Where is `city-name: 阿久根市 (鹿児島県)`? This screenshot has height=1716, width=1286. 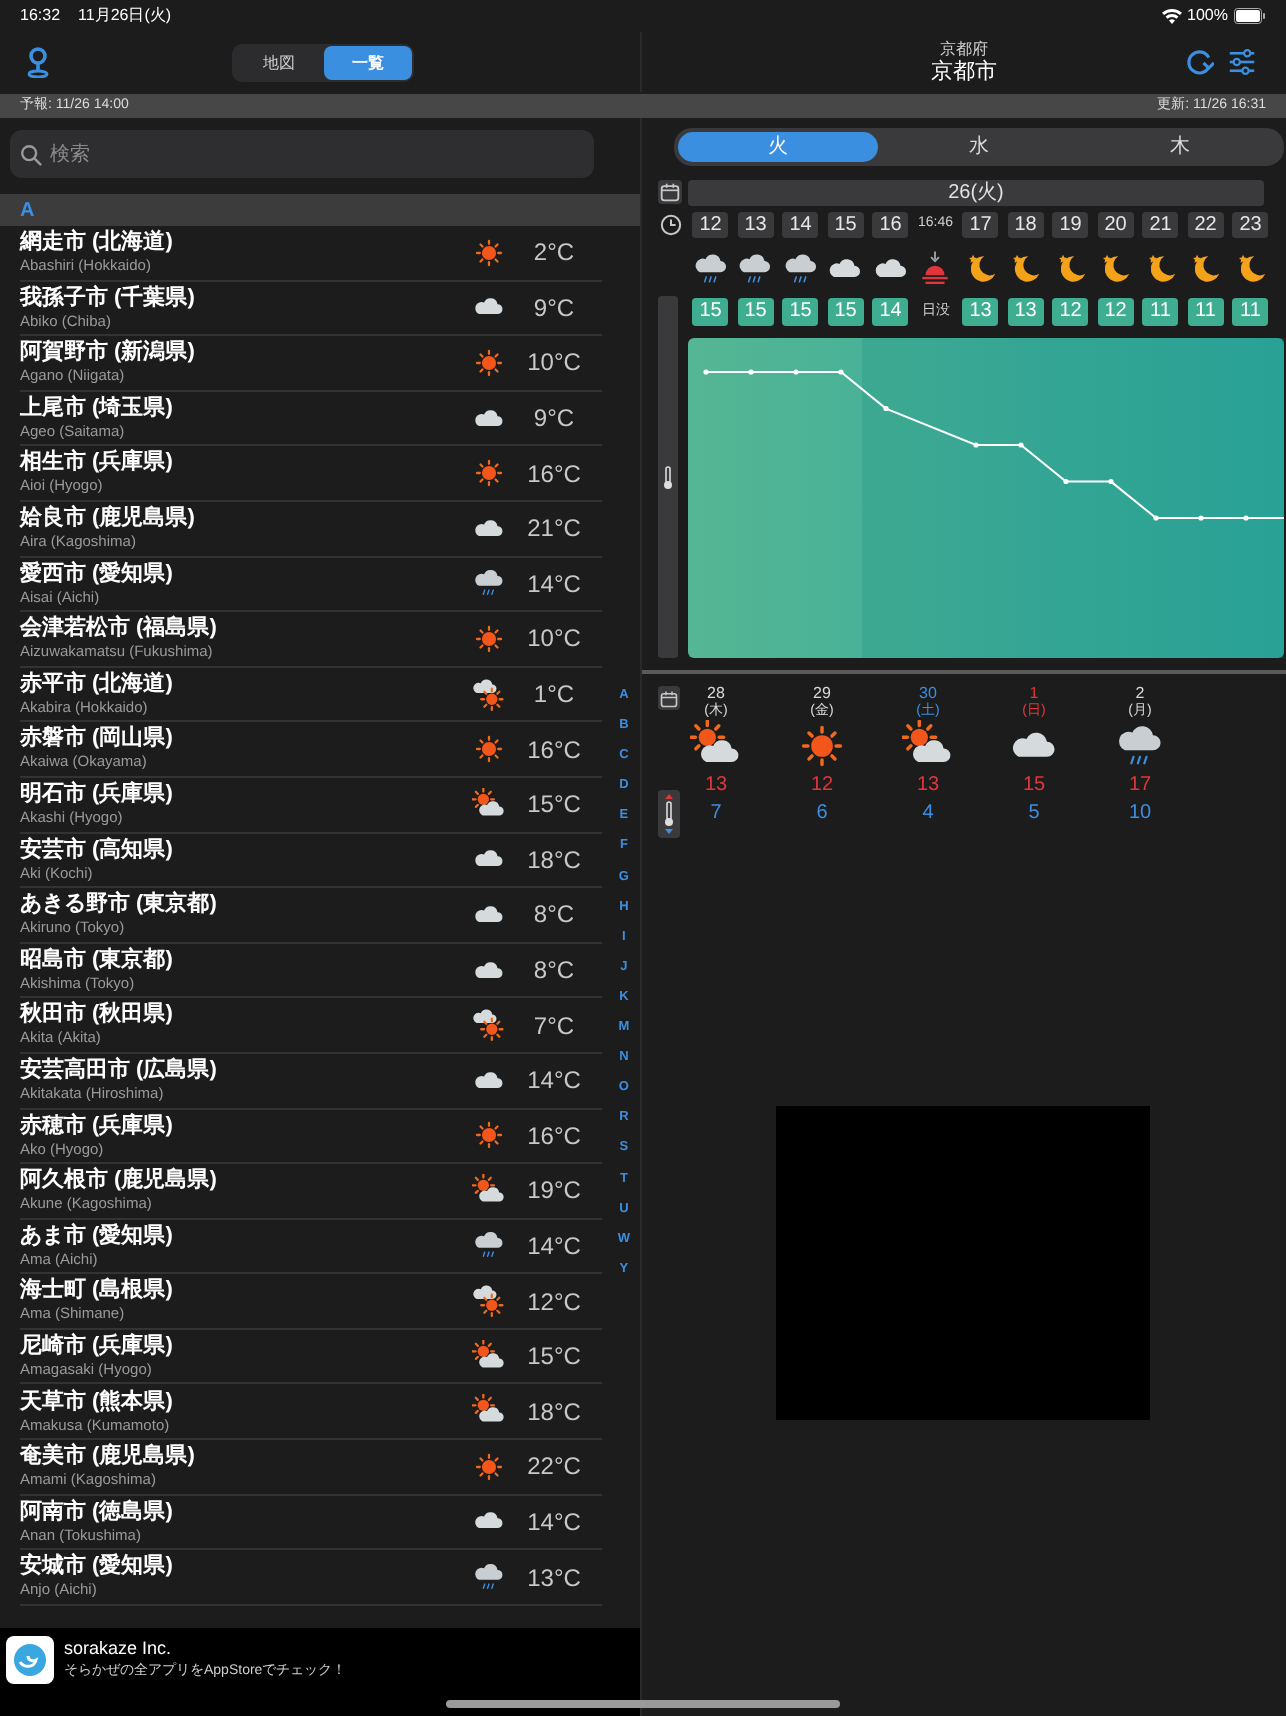 city-name: 阿久根市 (鹿児島県) is located at coordinates (119, 1181).